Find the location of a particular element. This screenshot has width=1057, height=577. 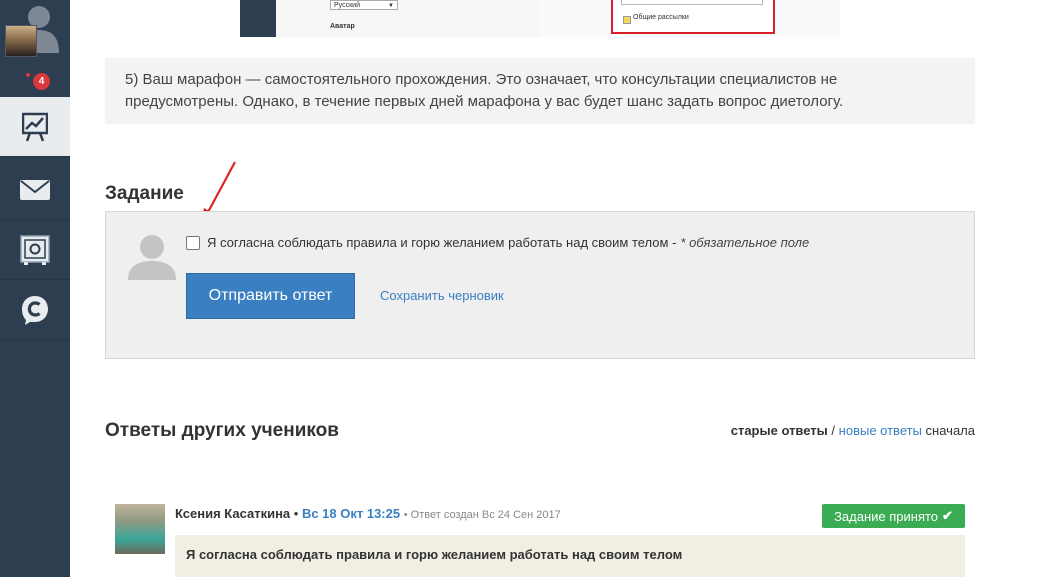

answers-sort: старые ответы / новые ответы сначала is located at coordinates (853, 430).